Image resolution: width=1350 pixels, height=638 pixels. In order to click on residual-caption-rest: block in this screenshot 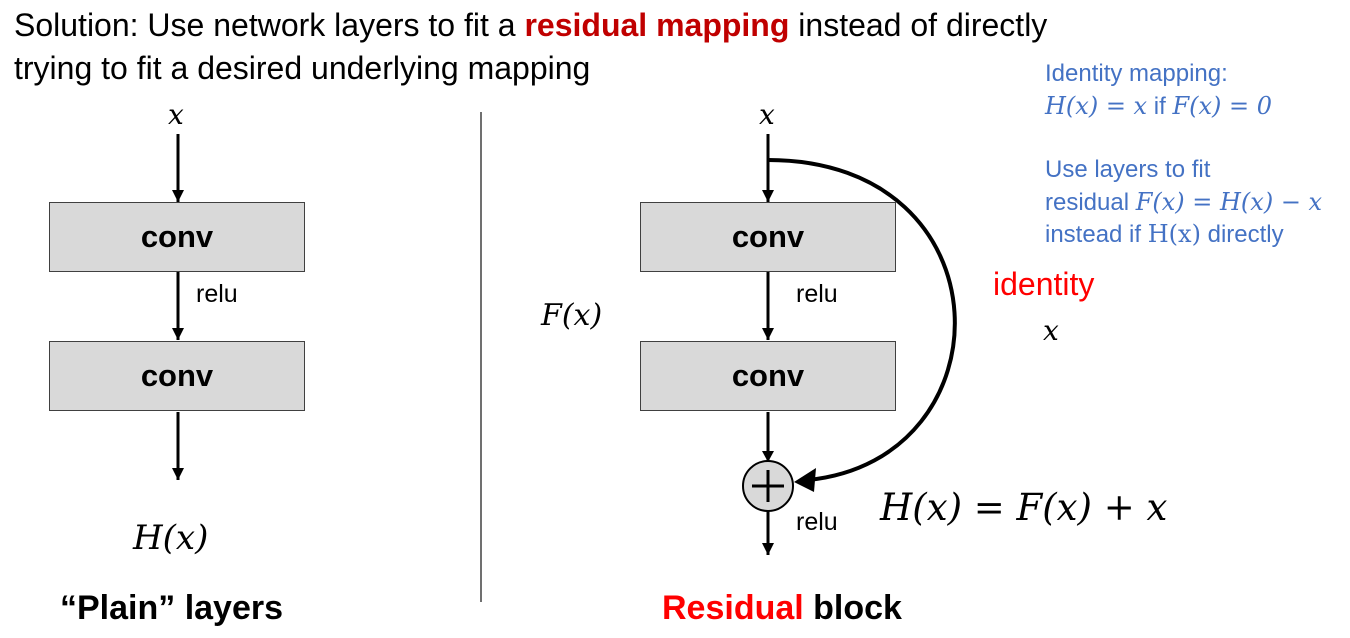, I will do `click(852, 608)`.